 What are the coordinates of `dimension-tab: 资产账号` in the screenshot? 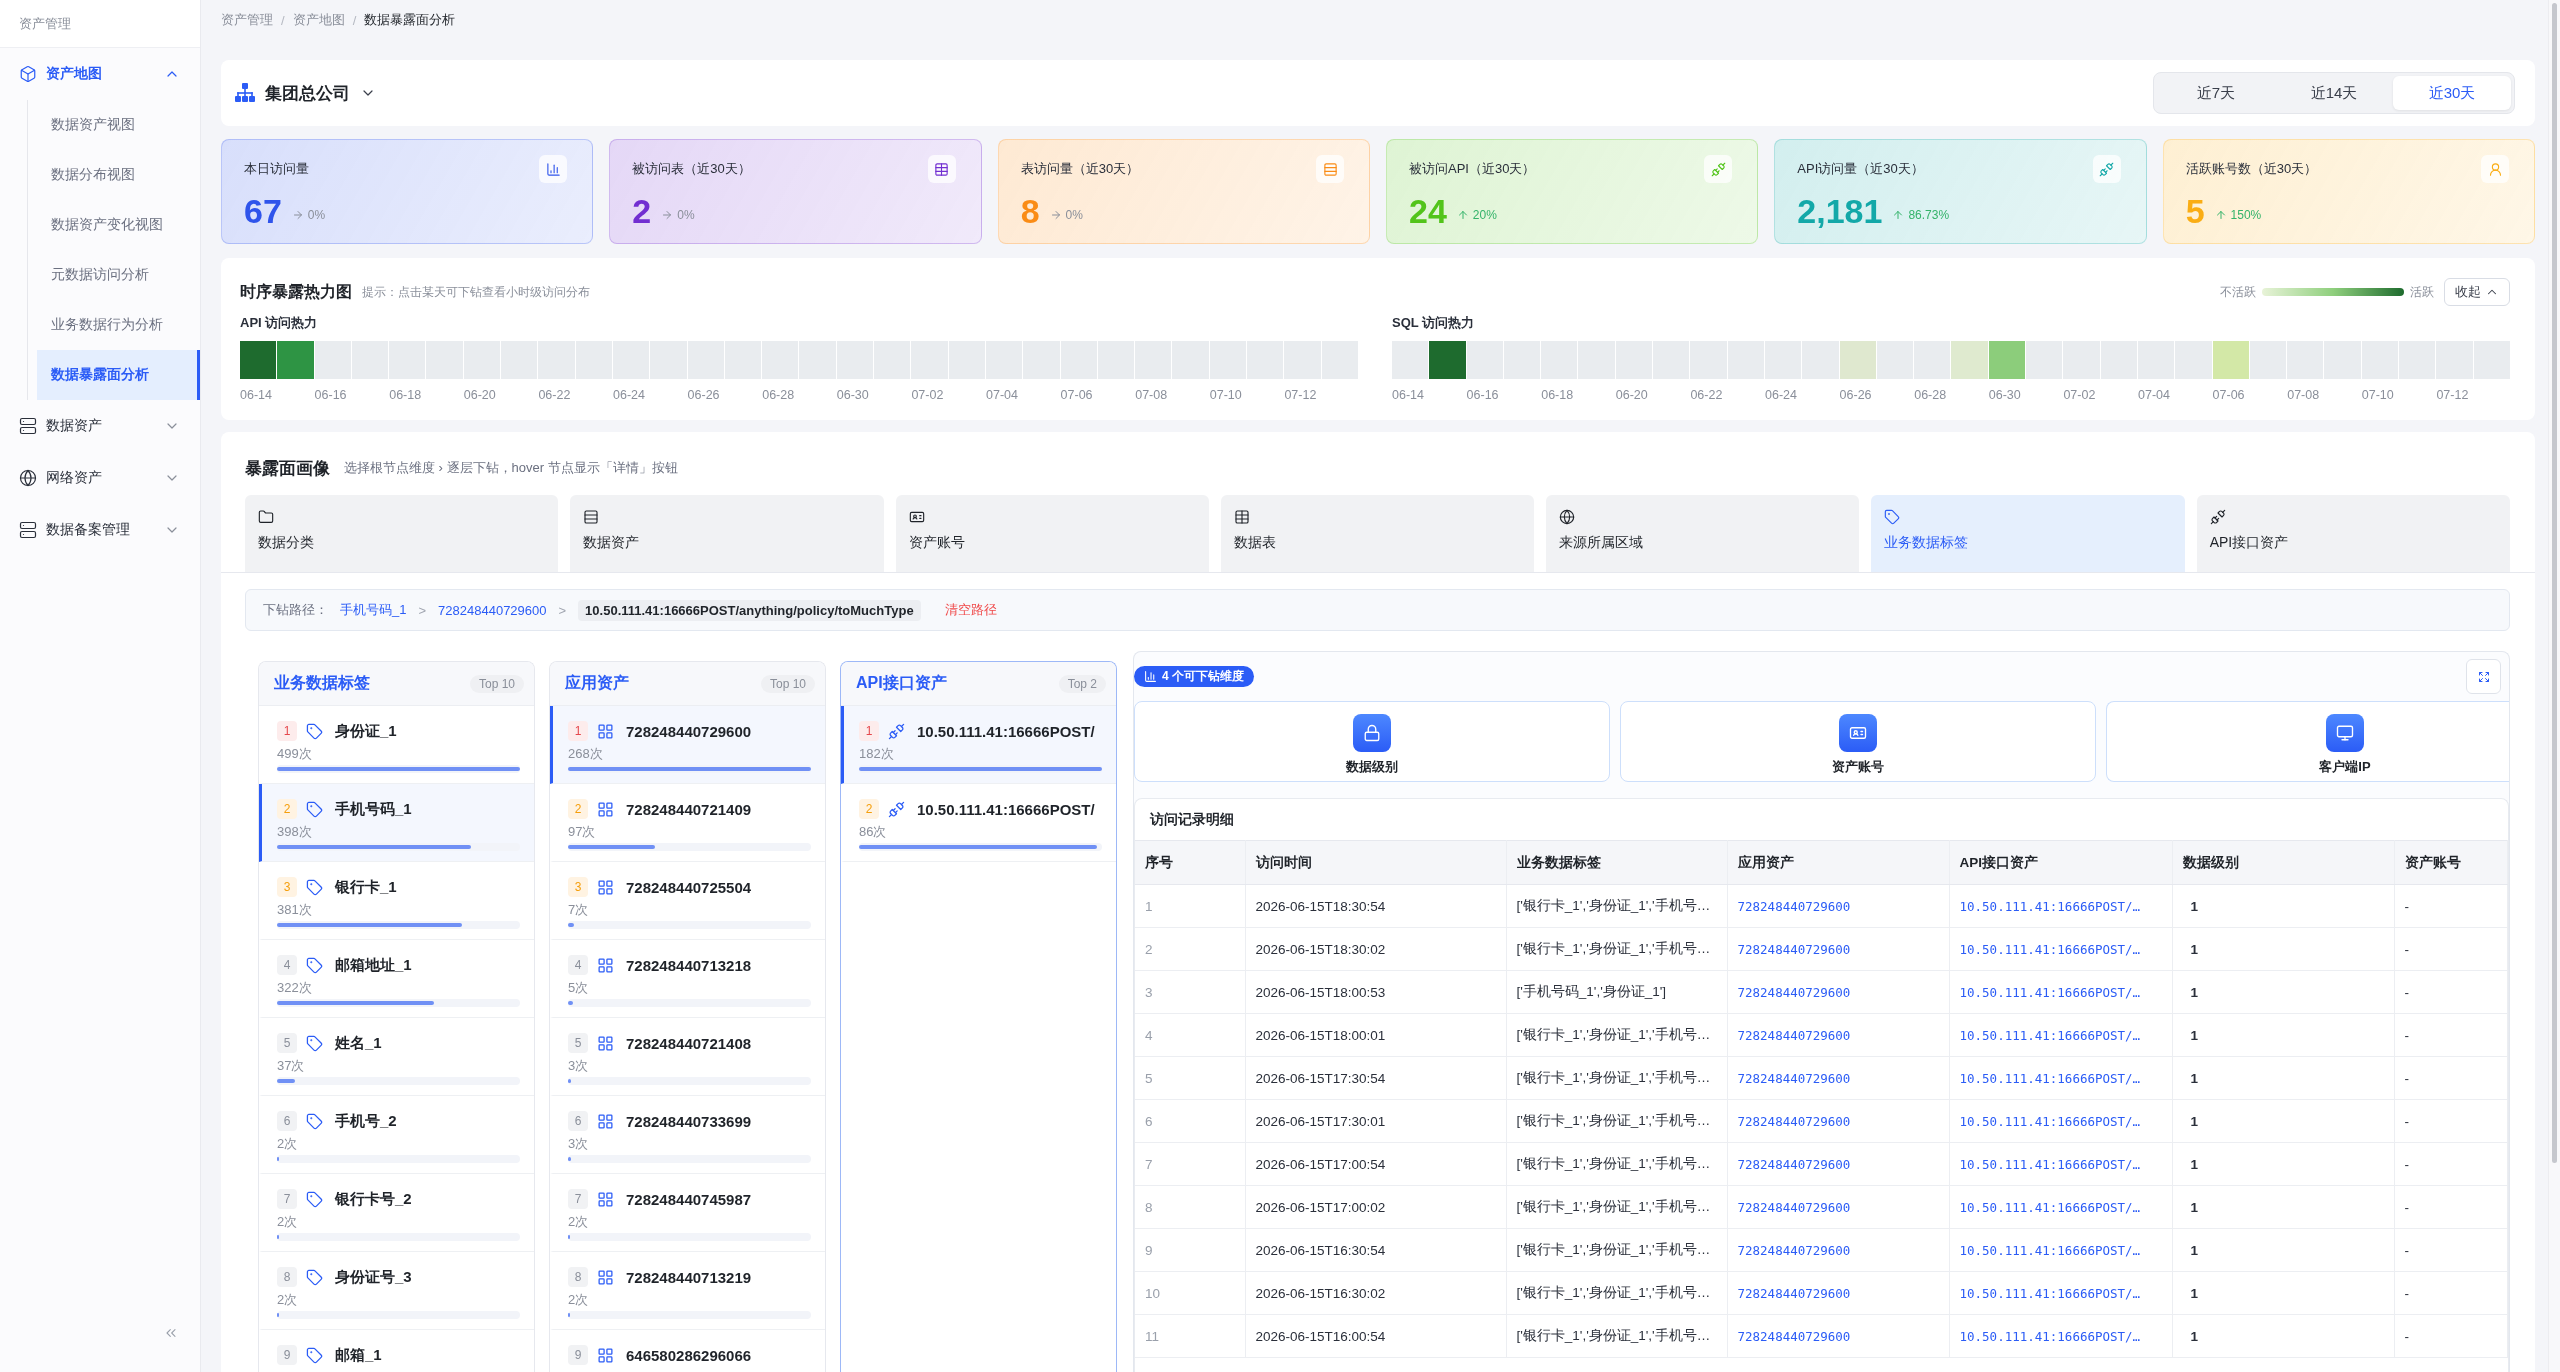 It's located at (1052, 533).